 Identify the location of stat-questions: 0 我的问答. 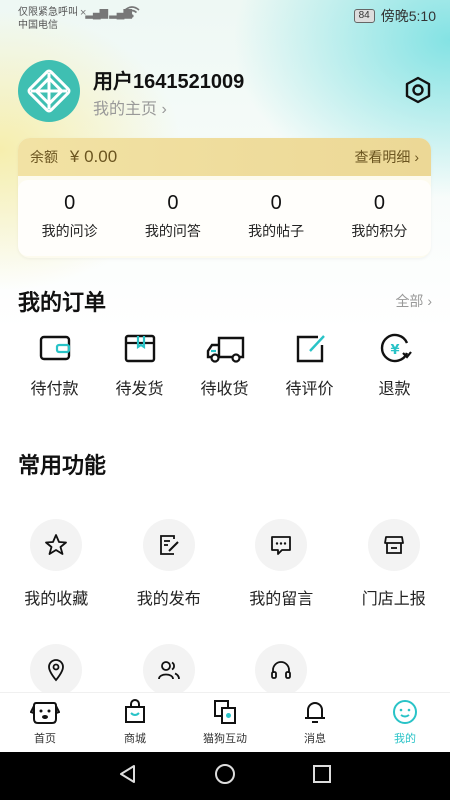
(172, 218).